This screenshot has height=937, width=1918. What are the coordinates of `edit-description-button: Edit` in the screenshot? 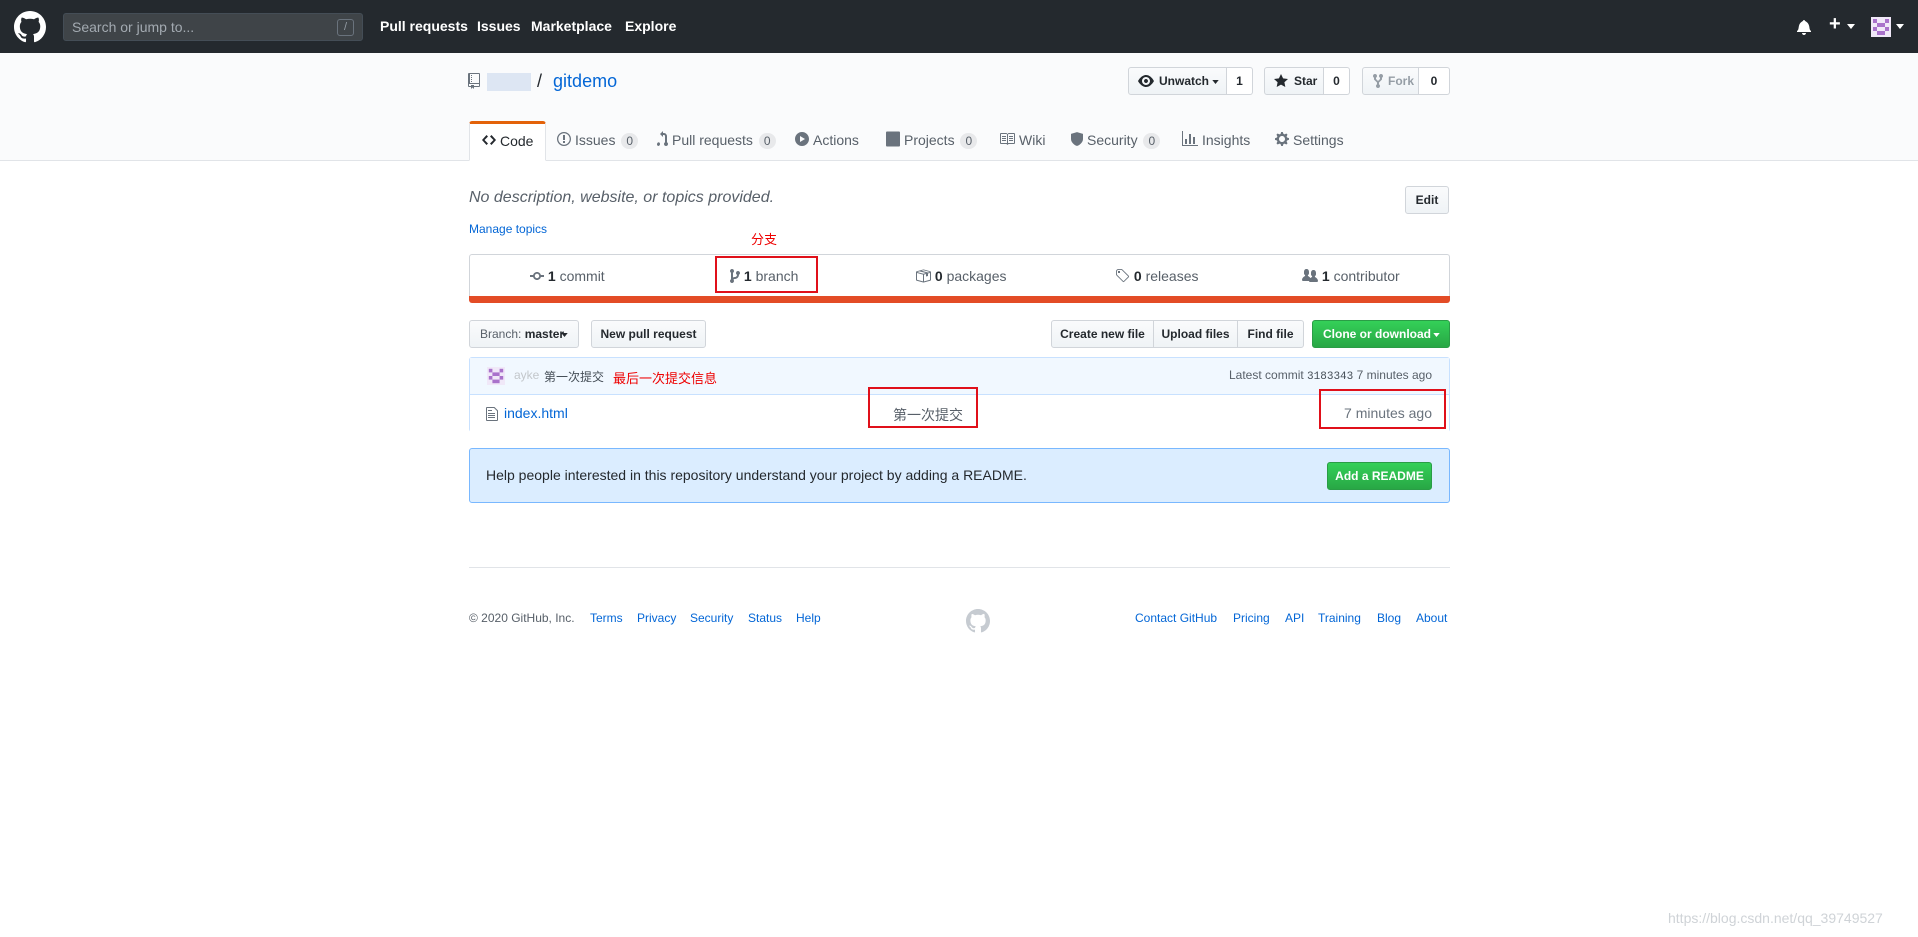 It's located at (1427, 200).